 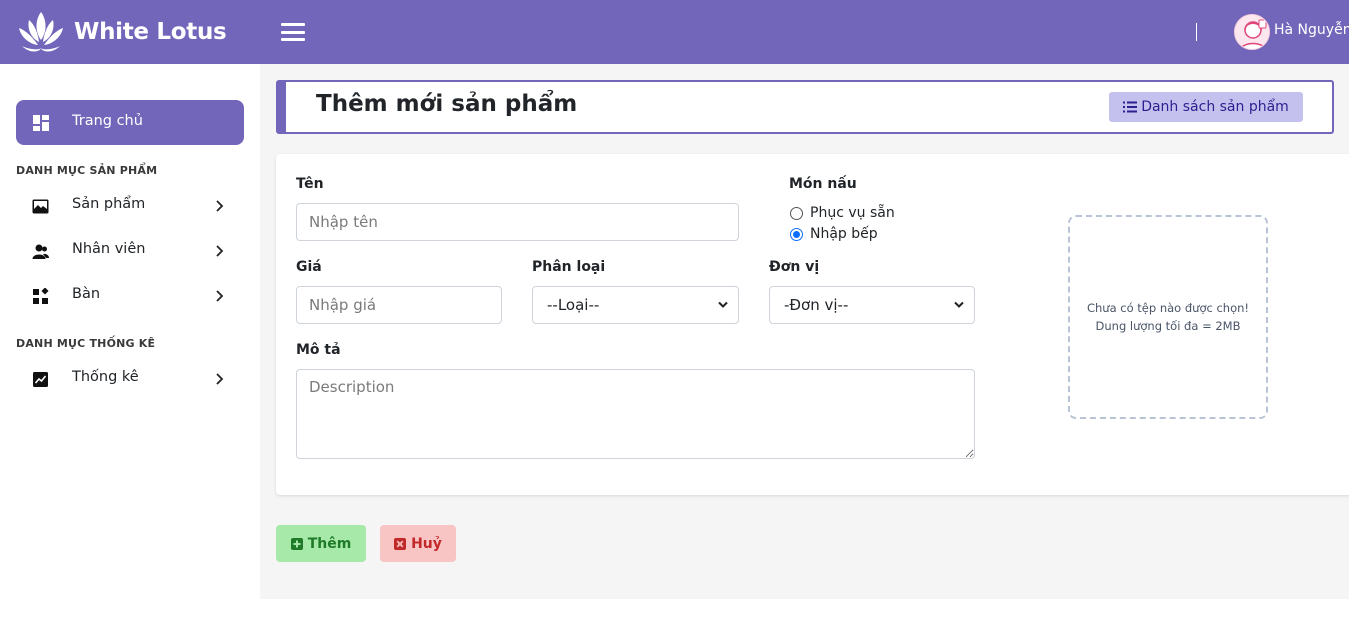 What do you see at coordinates (329, 543) in the screenshot?
I see `add-button-label: Thêm` at bounding box center [329, 543].